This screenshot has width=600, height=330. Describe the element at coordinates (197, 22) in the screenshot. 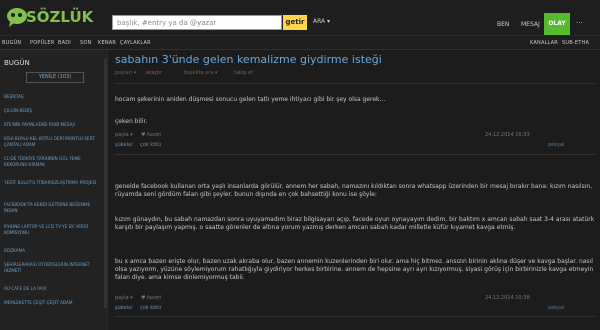

I see `search-input: başlık, #entry ya da @yazar` at that location.